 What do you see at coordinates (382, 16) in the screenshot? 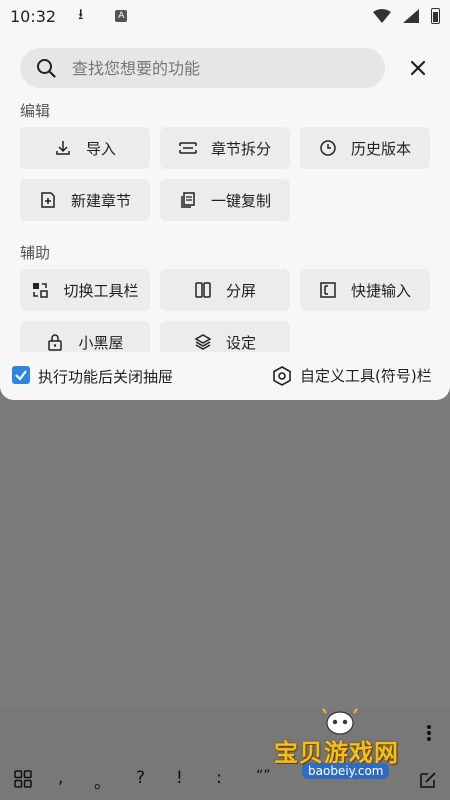
I see `wifi-icon` at bounding box center [382, 16].